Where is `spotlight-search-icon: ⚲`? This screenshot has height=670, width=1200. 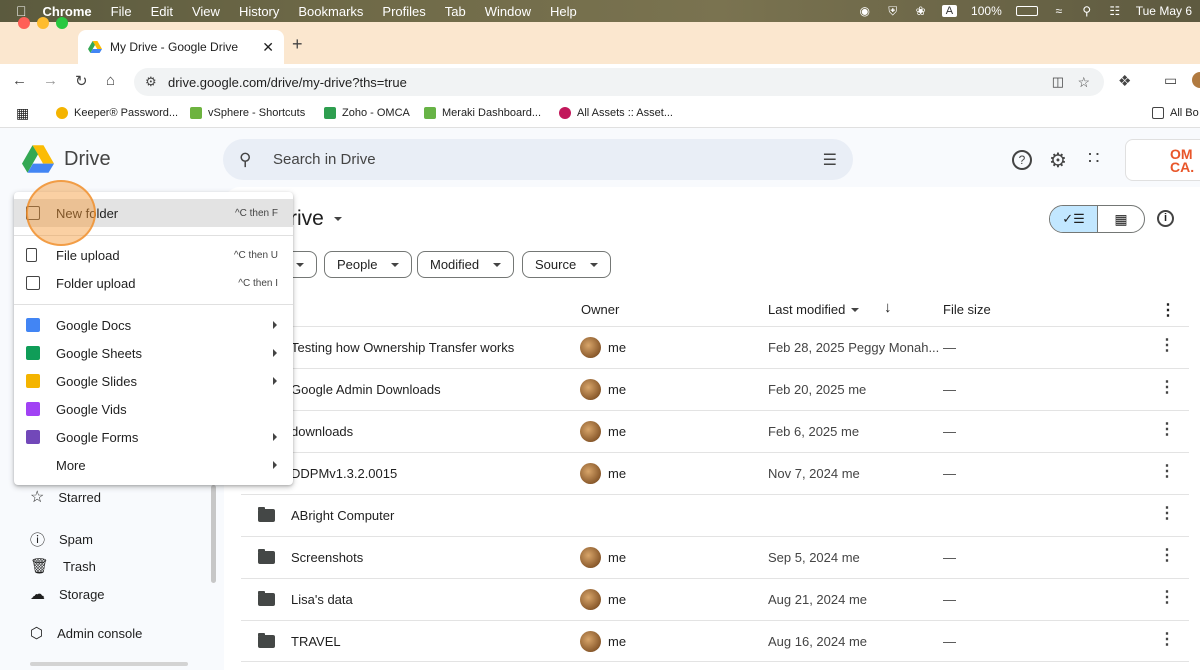
spotlight-search-icon: ⚲ is located at coordinates (1087, 11).